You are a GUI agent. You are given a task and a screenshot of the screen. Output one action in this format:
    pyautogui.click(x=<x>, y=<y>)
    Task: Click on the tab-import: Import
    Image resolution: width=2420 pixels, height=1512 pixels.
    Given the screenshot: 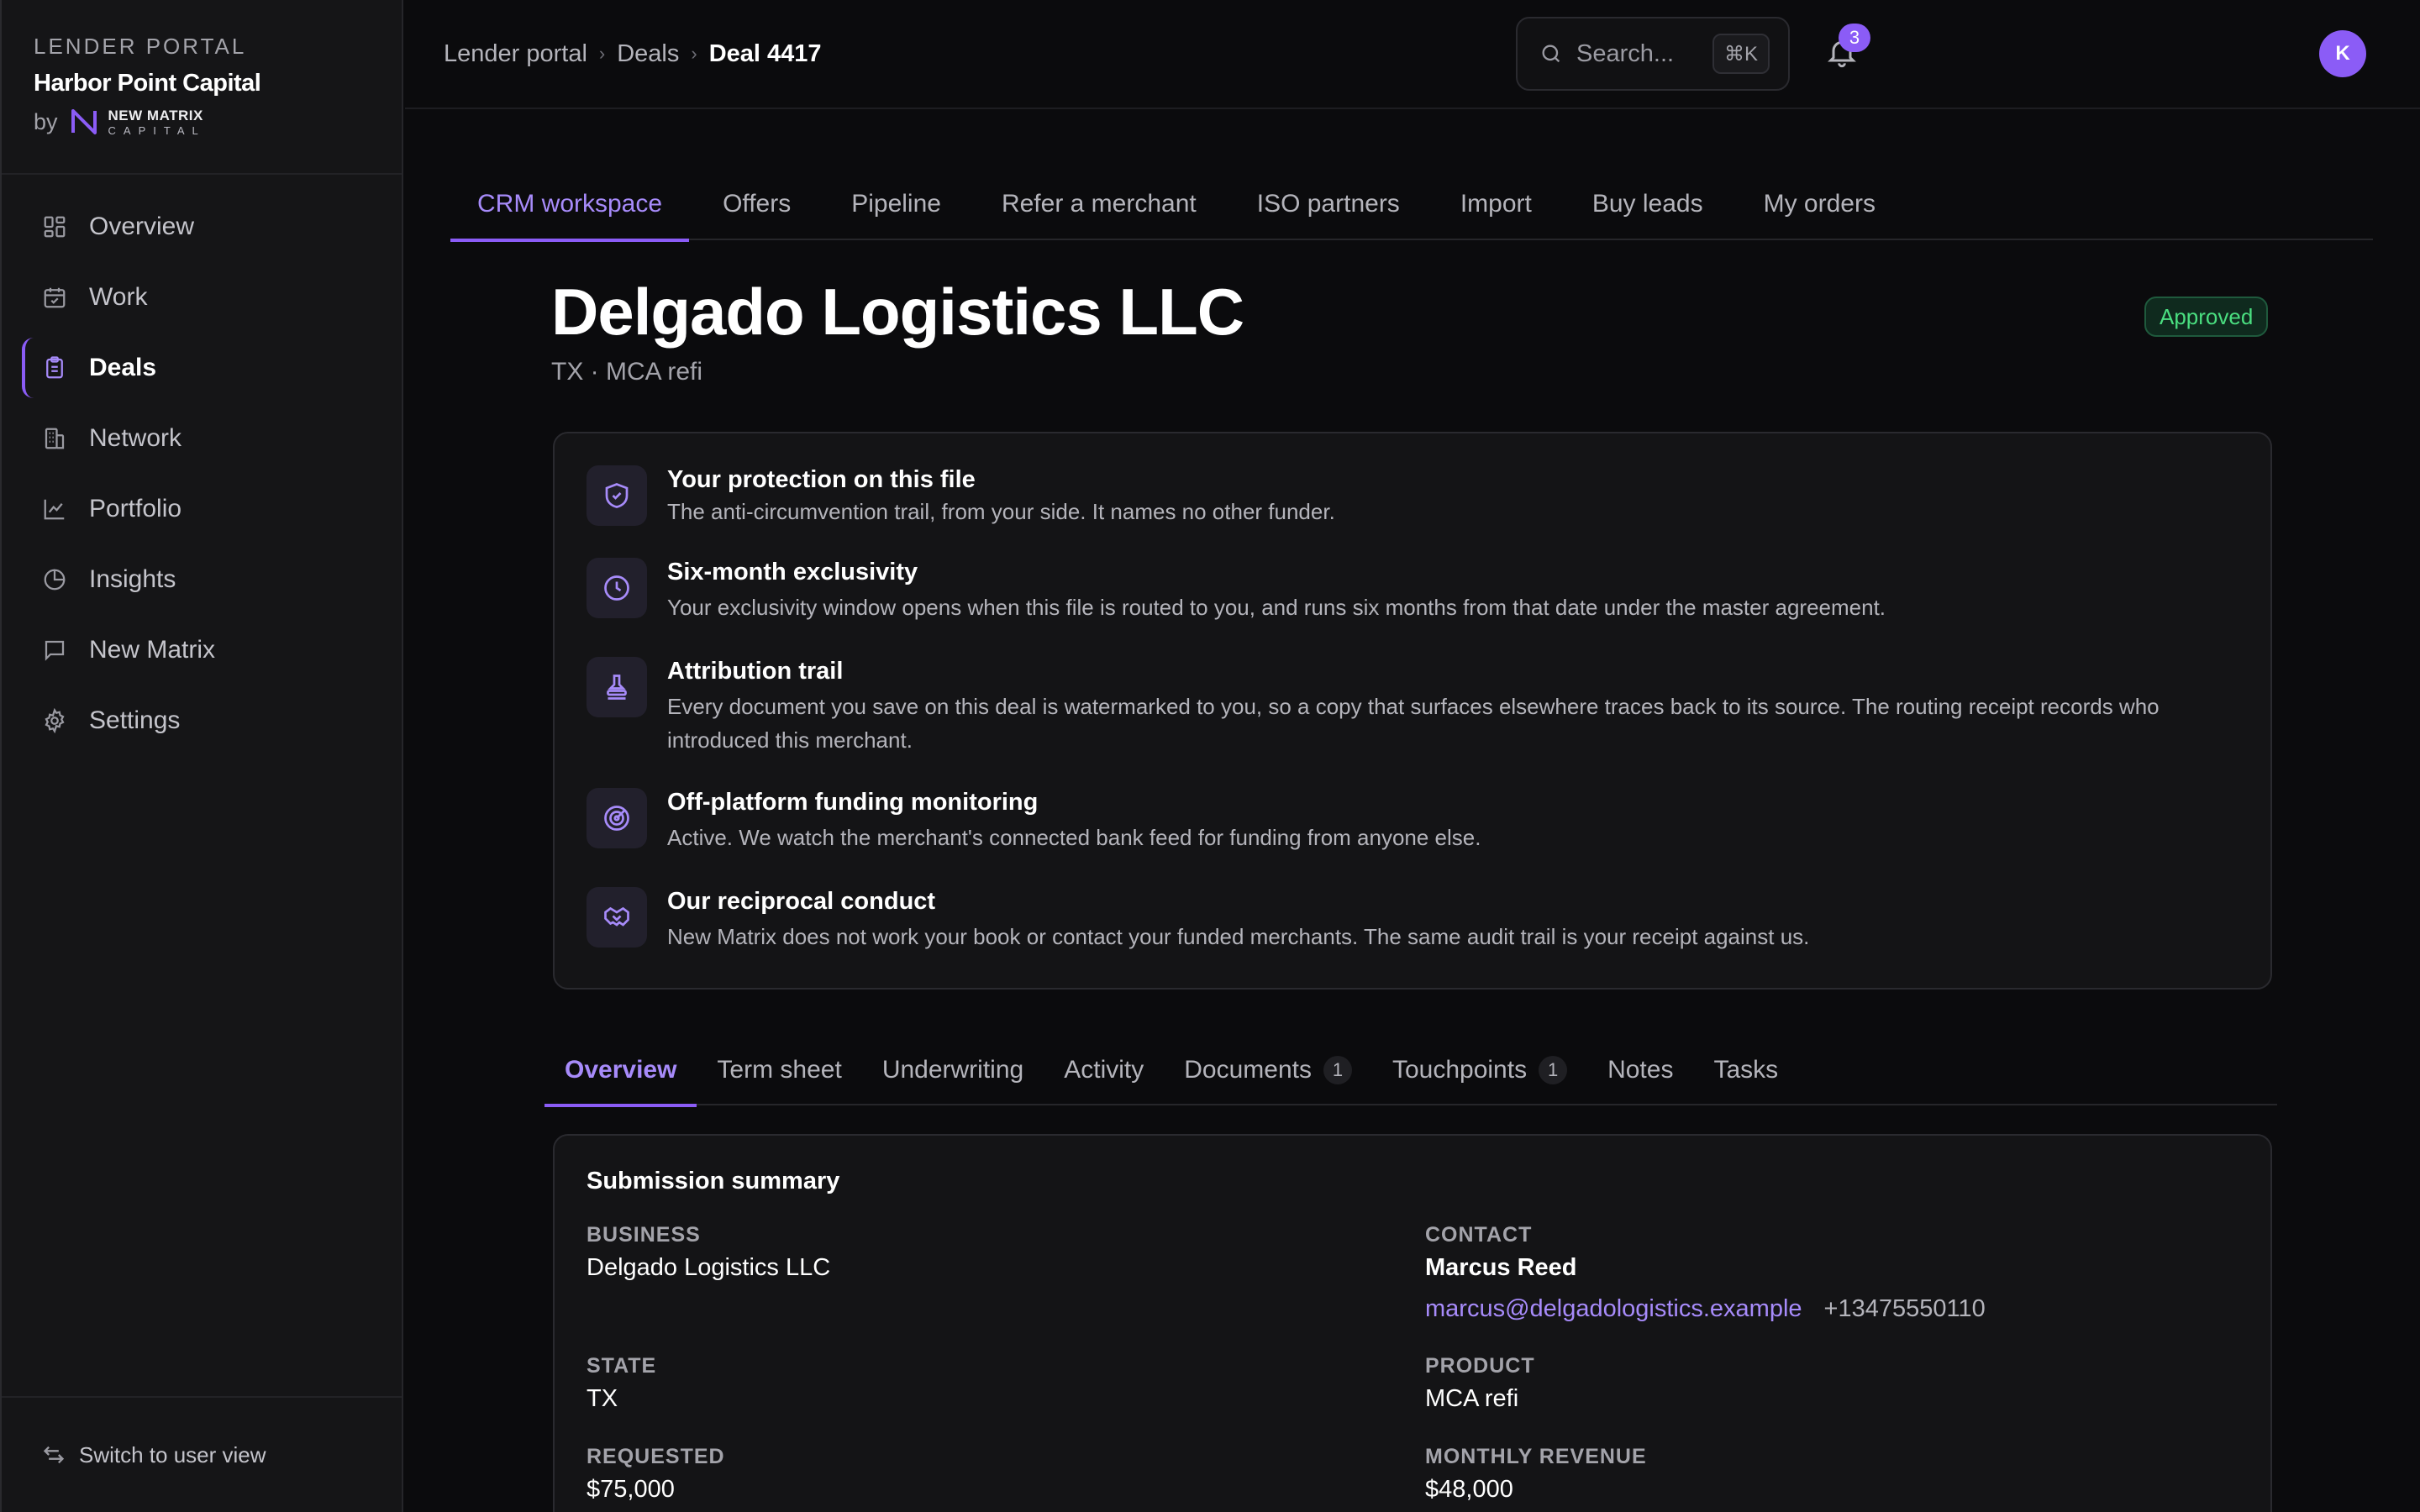 What is the action you would take?
    pyautogui.click(x=1497, y=204)
    